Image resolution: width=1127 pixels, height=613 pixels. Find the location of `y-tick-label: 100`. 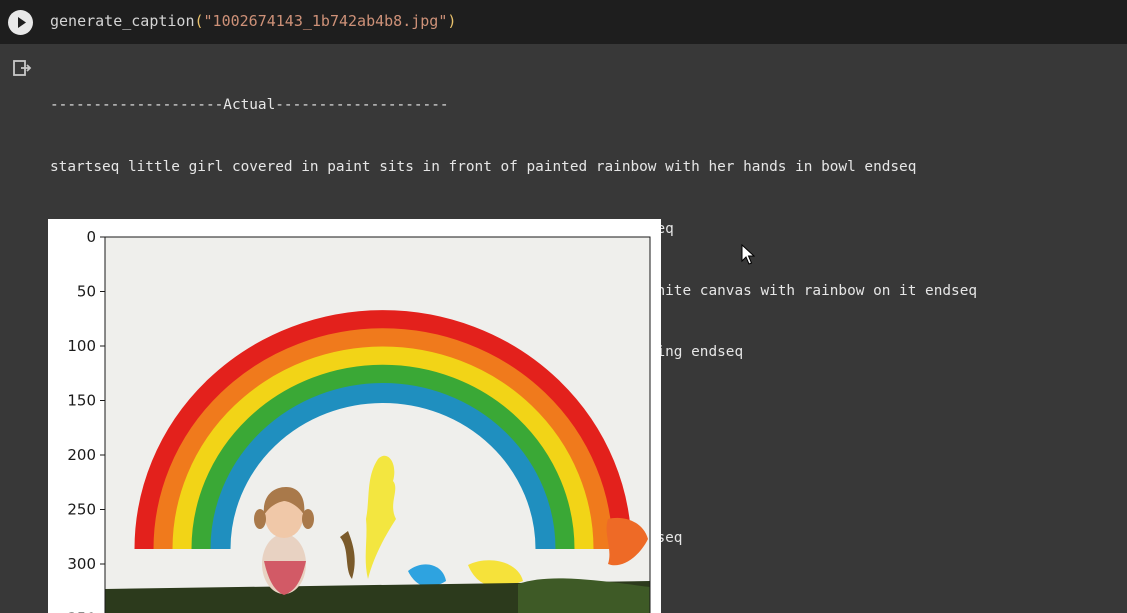

y-tick-label: 100 is located at coordinates (81, 346).